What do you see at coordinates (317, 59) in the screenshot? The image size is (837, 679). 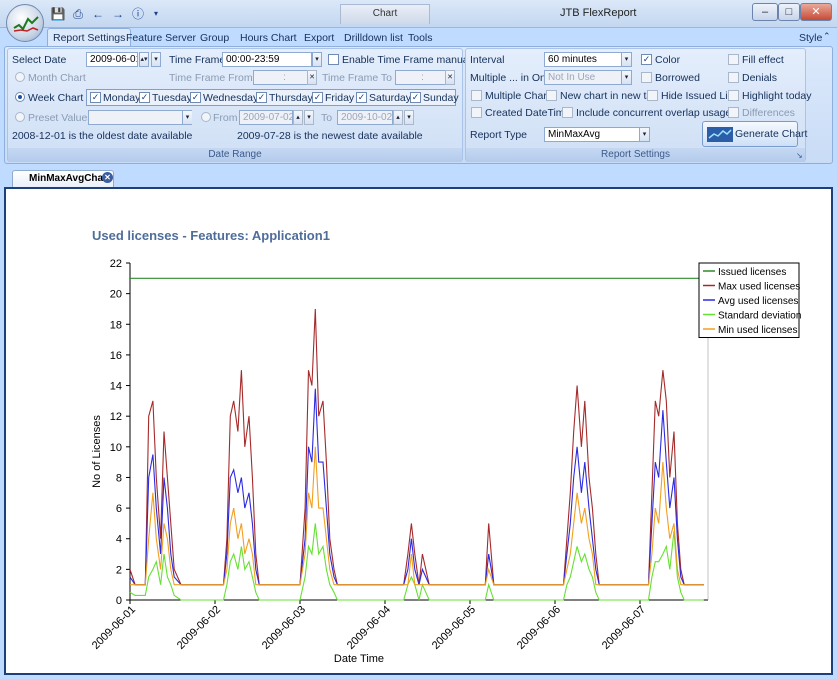 I see `time-frame-dropdown-icon: ▾` at bounding box center [317, 59].